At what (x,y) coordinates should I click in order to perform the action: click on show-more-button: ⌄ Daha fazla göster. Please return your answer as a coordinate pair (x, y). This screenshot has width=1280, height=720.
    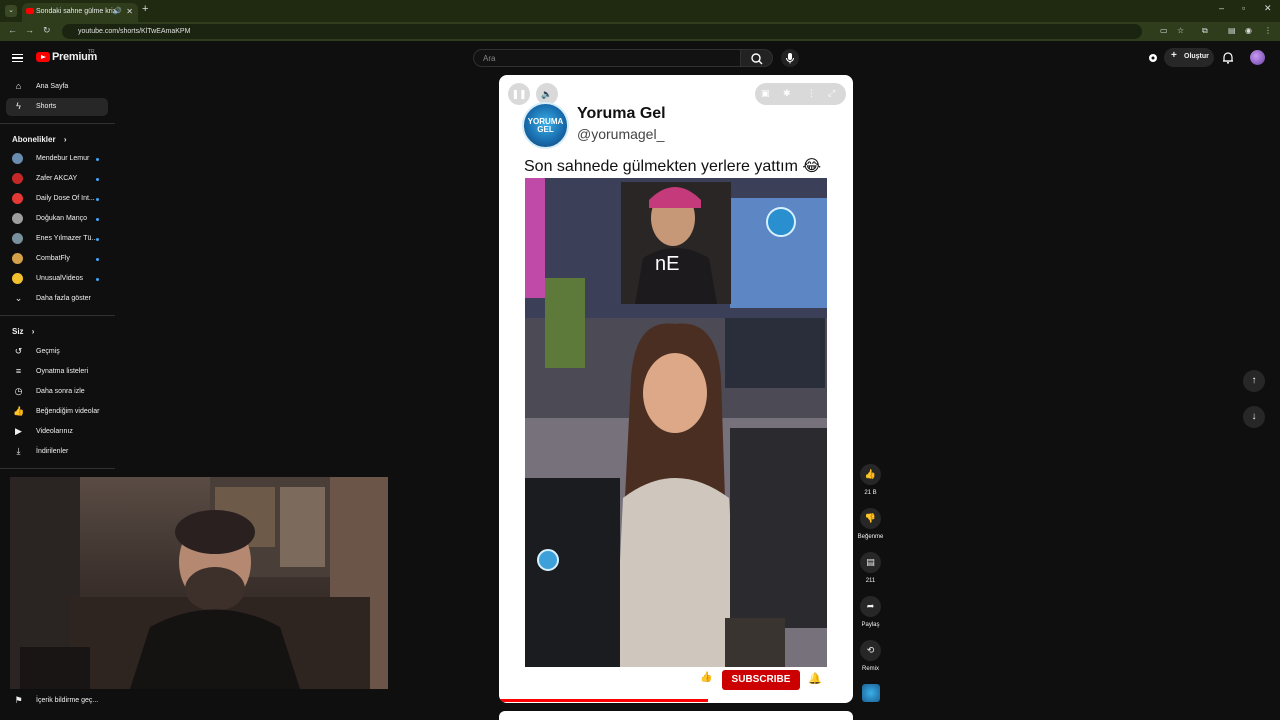
    Looking at the image, I should click on (57, 299).